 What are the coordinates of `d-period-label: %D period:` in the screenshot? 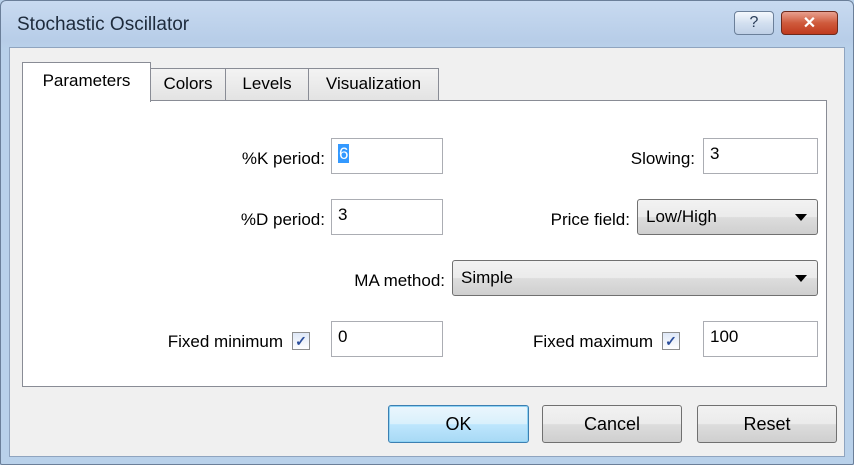 It's located at (282, 219).